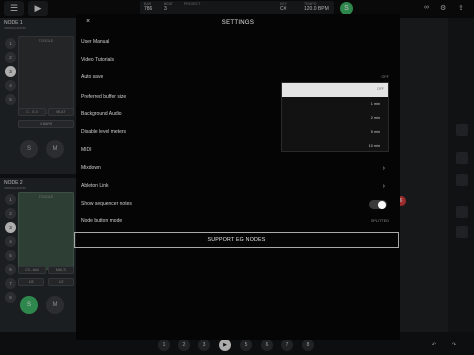 Image resolution: width=474 pixels, height=355 pixels. I want to click on dropdown-option-off: OFF, so click(335, 90).